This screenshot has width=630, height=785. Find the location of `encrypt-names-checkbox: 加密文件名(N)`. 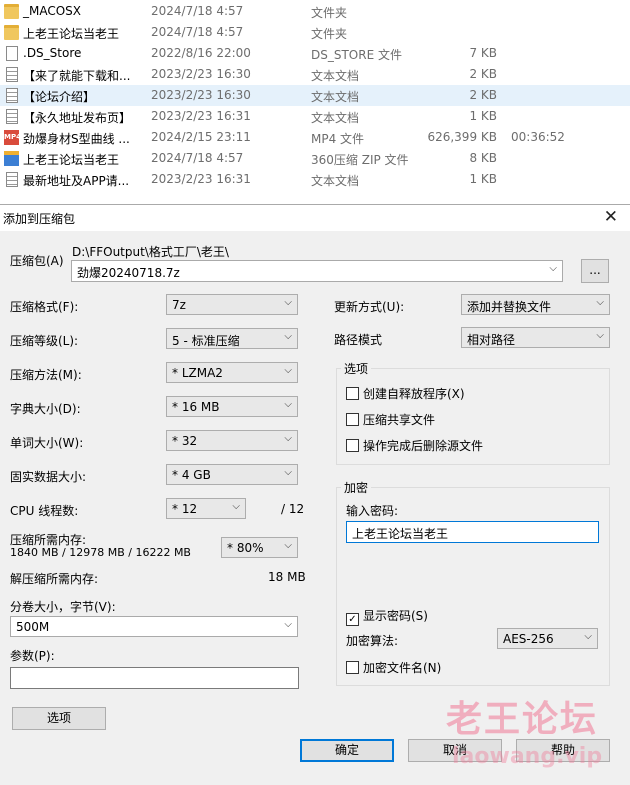

encrypt-names-checkbox: 加密文件名(N) is located at coordinates (393, 667).